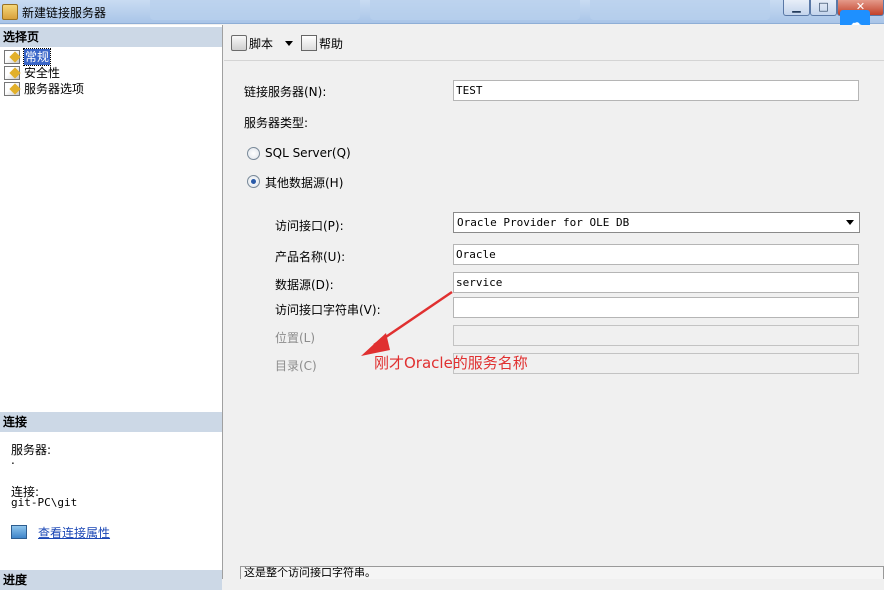 The height and width of the screenshot is (590, 884). I want to click on page-item-label: 服务器选项, so click(54, 89).